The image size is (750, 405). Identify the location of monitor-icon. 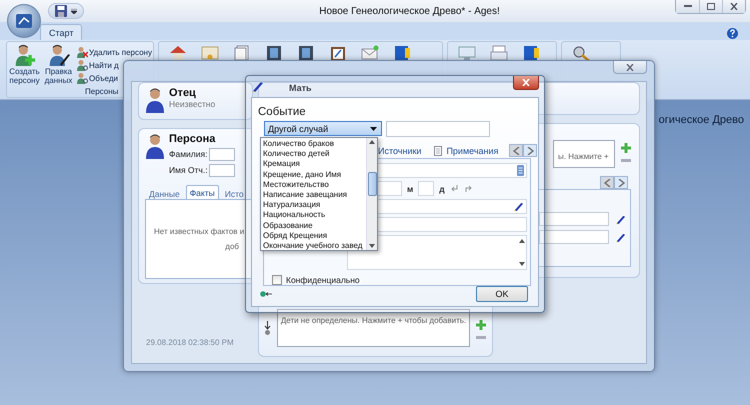
(467, 53).